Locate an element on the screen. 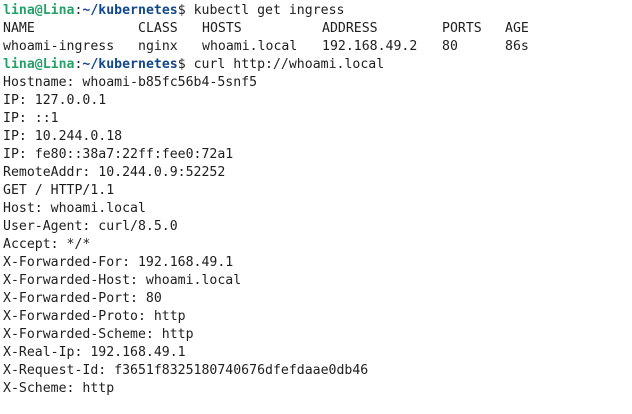  column-header: PORTS is located at coordinates (462, 28).